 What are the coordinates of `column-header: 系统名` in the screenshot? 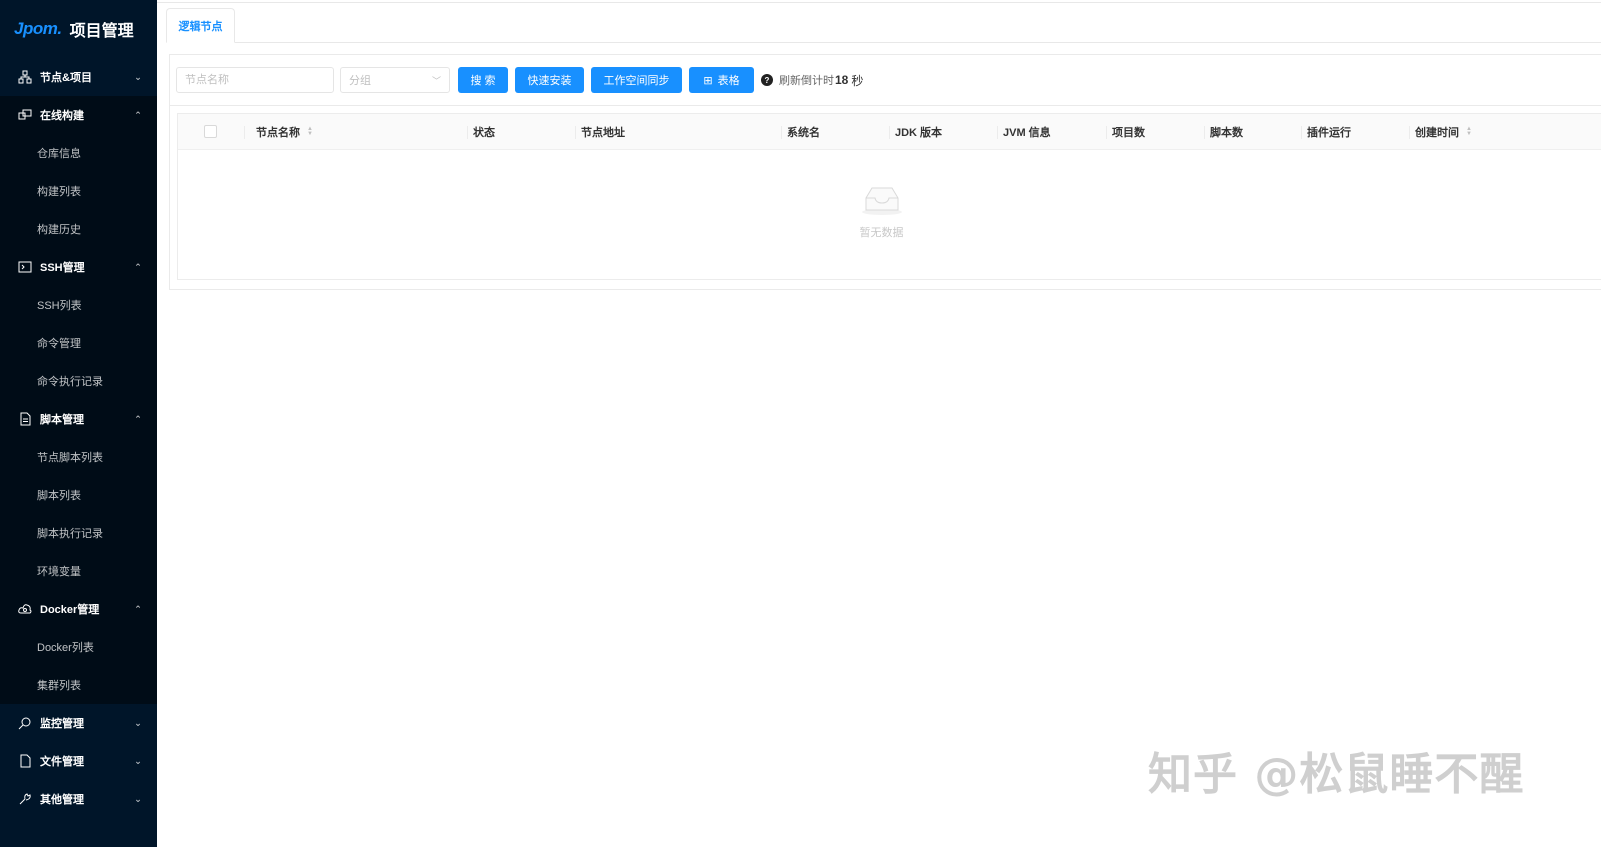 It's located at (800, 132).